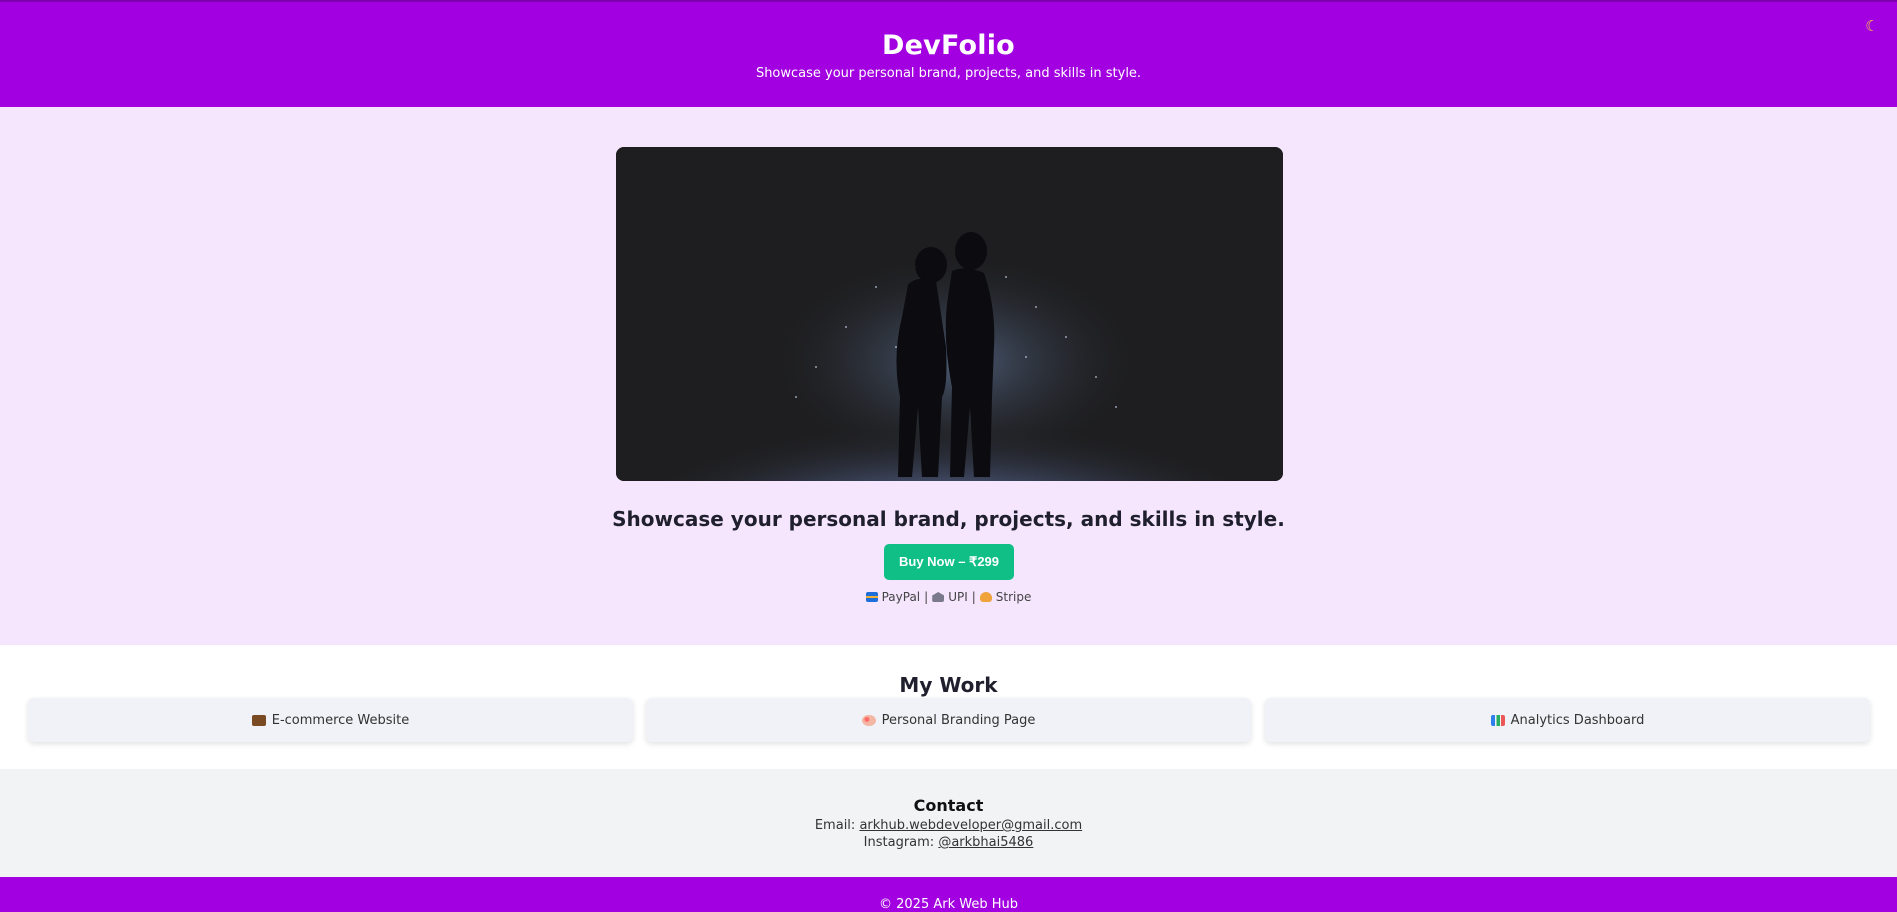  What do you see at coordinates (871, 597) in the screenshot?
I see `credit-card-icon` at bounding box center [871, 597].